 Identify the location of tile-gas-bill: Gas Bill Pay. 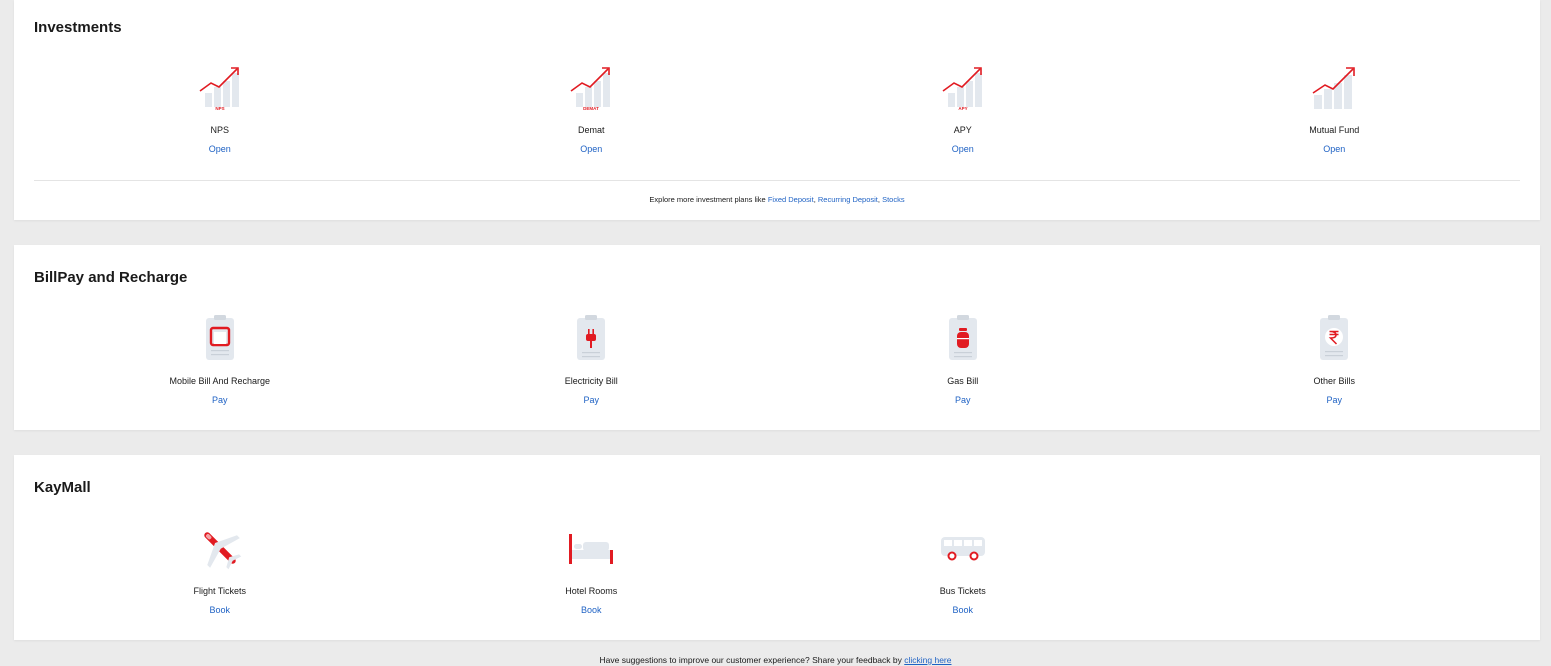
(963, 359).